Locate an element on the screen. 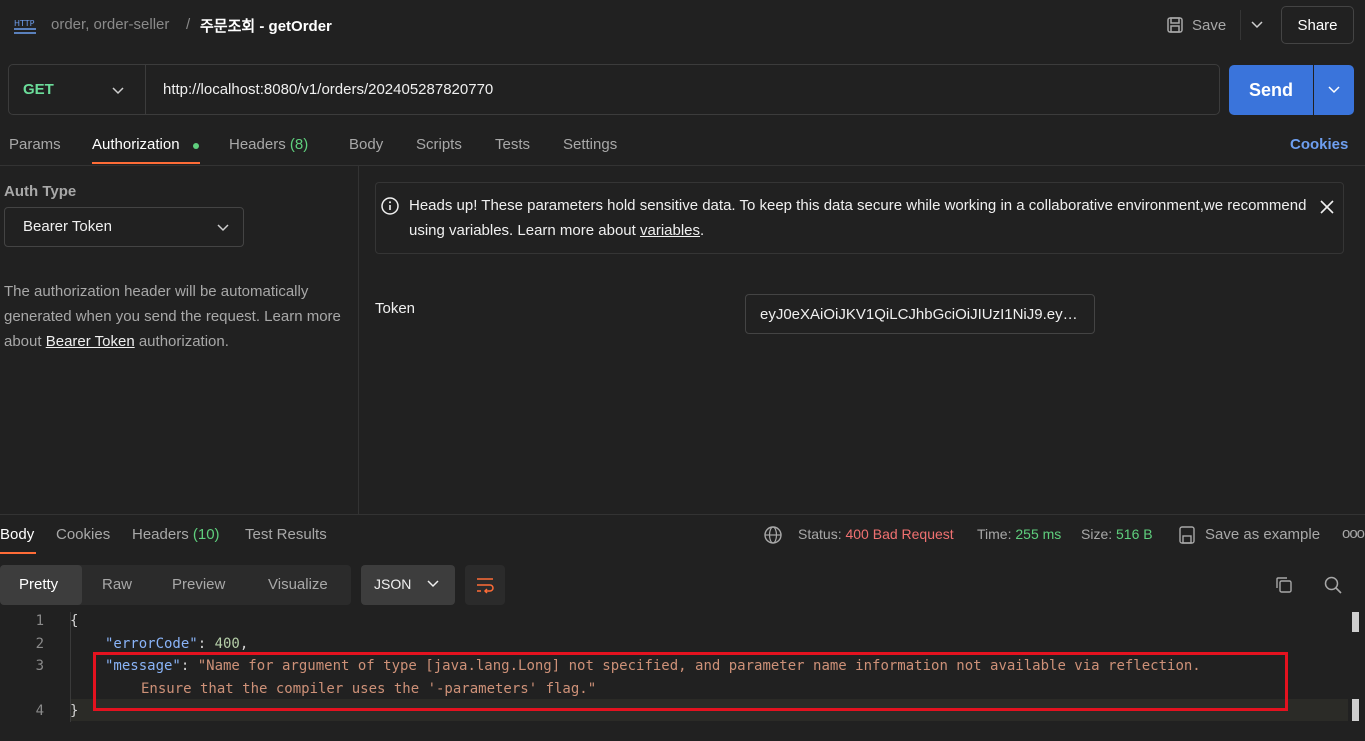  token-label: Token is located at coordinates (395, 308).